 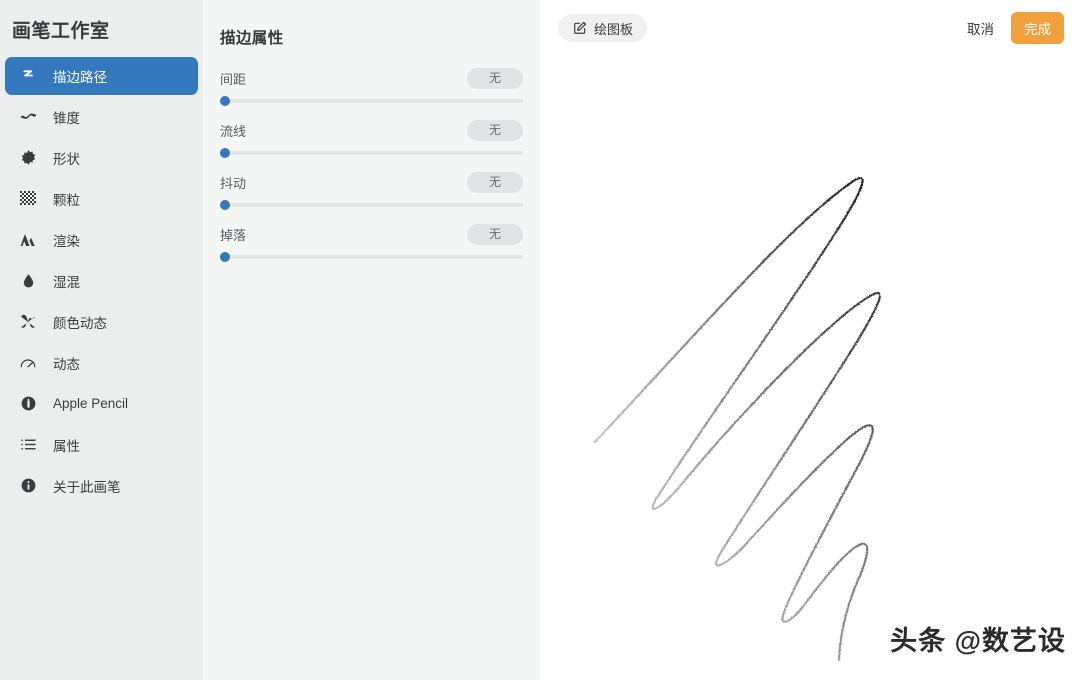 I want to click on slider-header: 抖动 无, so click(x=371, y=182).